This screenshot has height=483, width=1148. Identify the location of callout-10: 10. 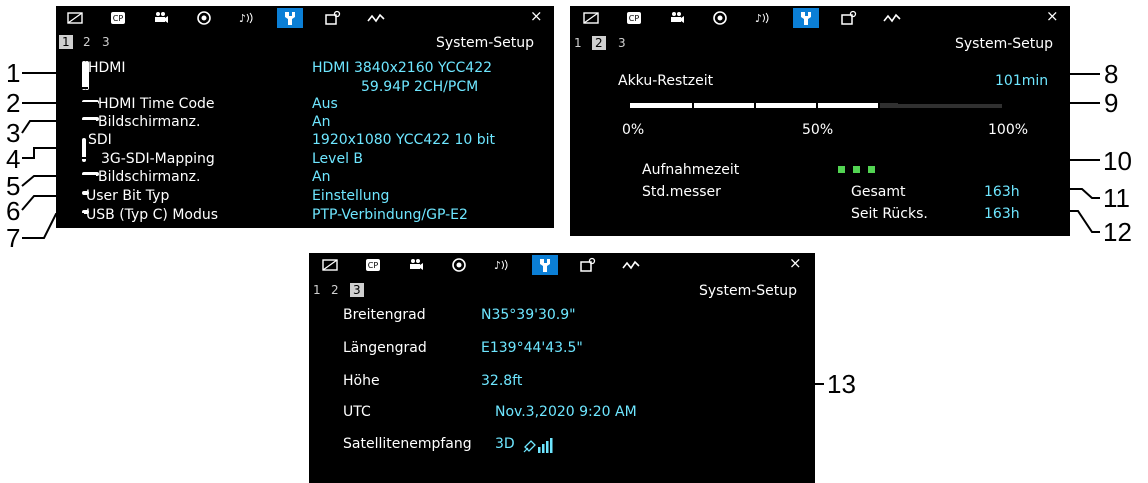
(1117, 161).